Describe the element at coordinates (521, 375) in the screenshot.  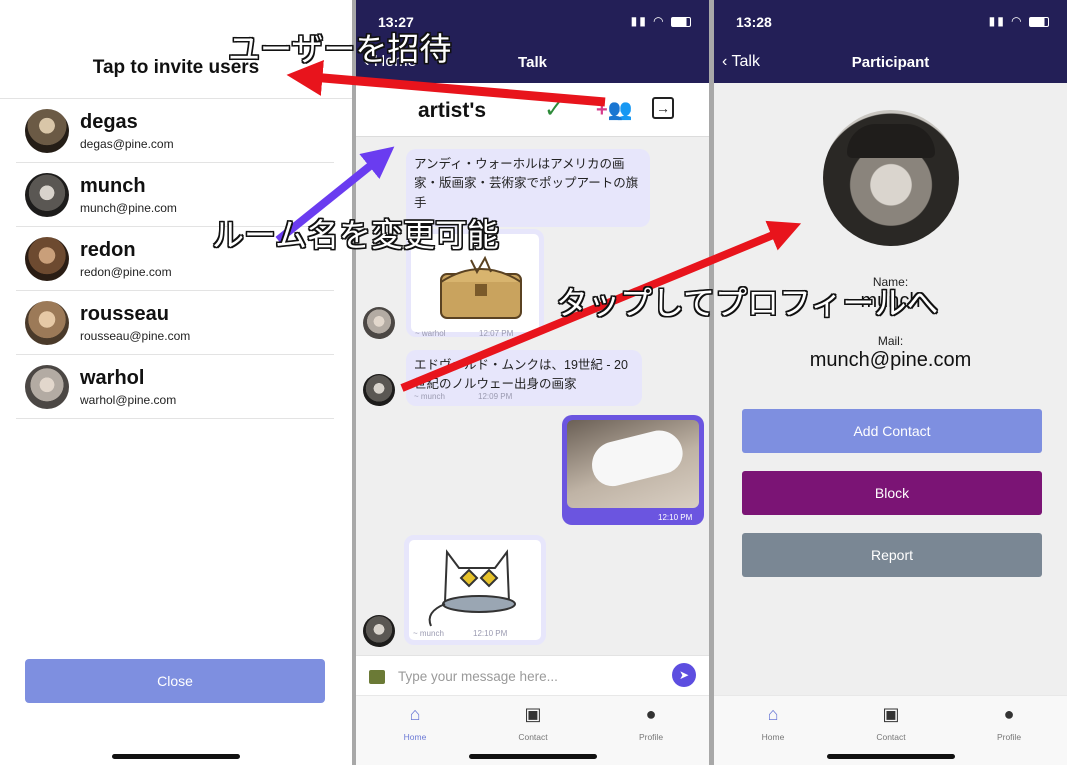
I see `message-text: エドヴァルド・ムンクは、19世紀 - 20世紀のノルウェー出身の画家` at that location.